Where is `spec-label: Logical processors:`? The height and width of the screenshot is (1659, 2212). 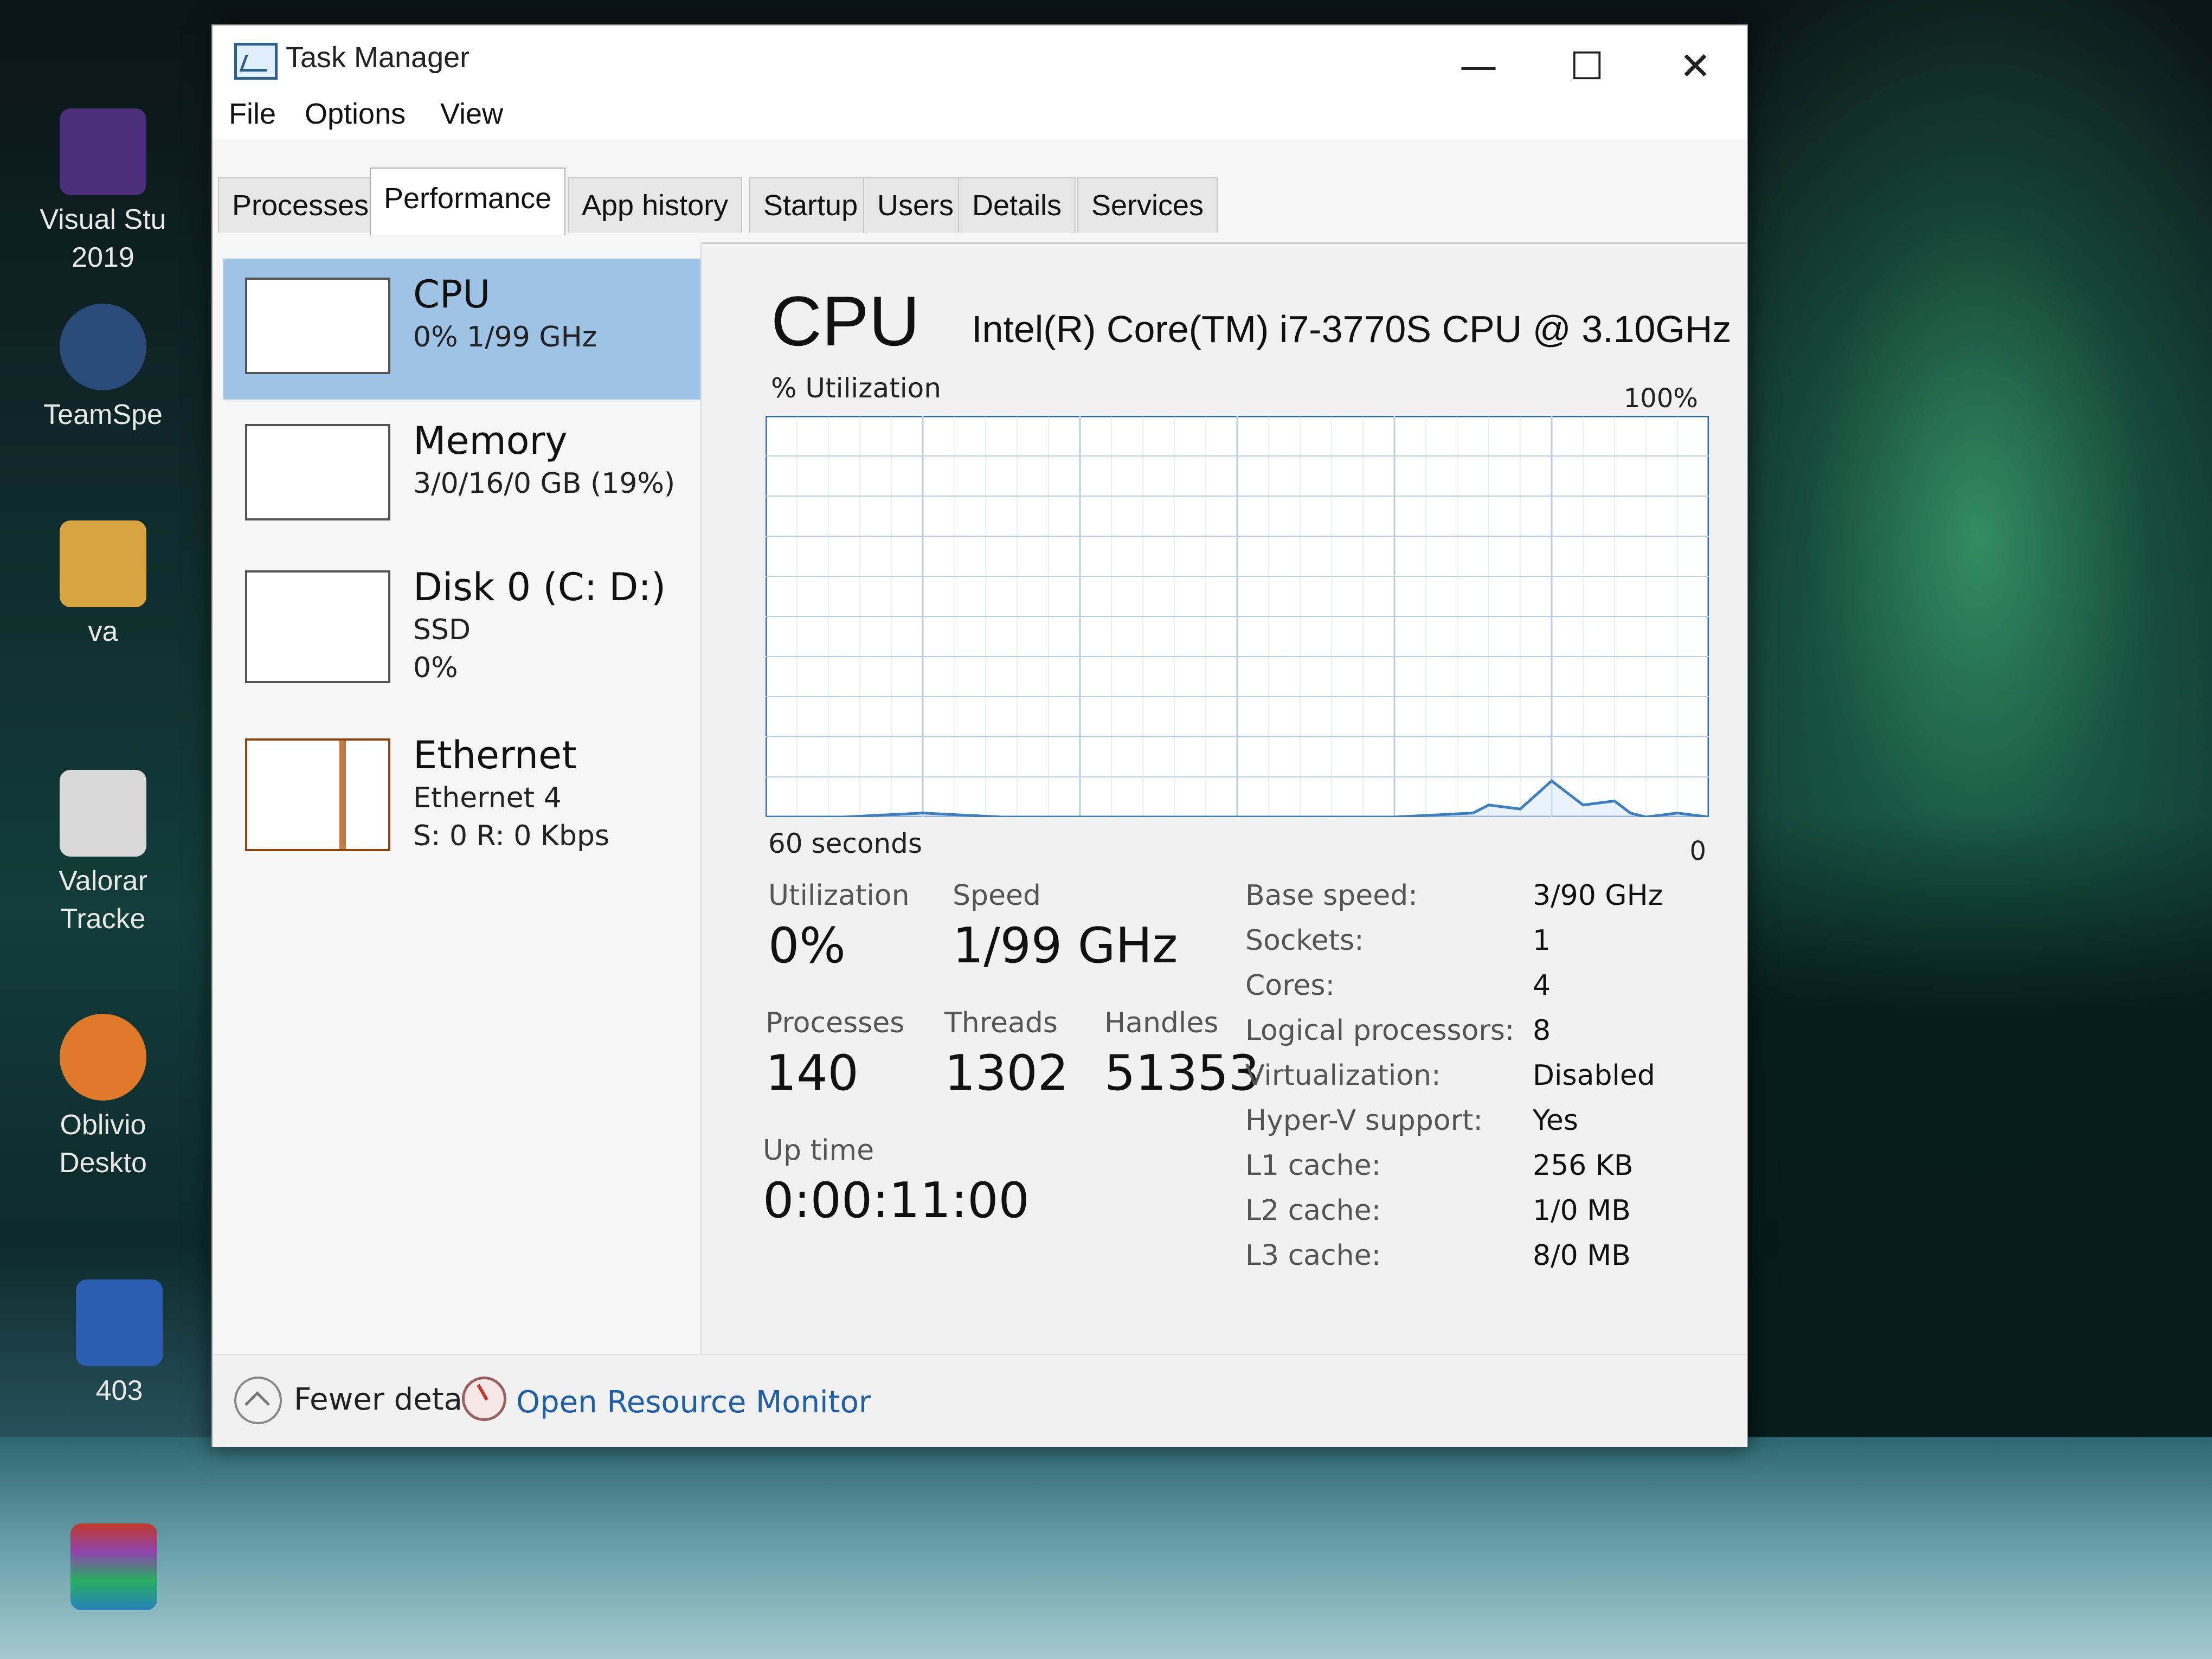 spec-label: Logical processors: is located at coordinates (1380, 1030).